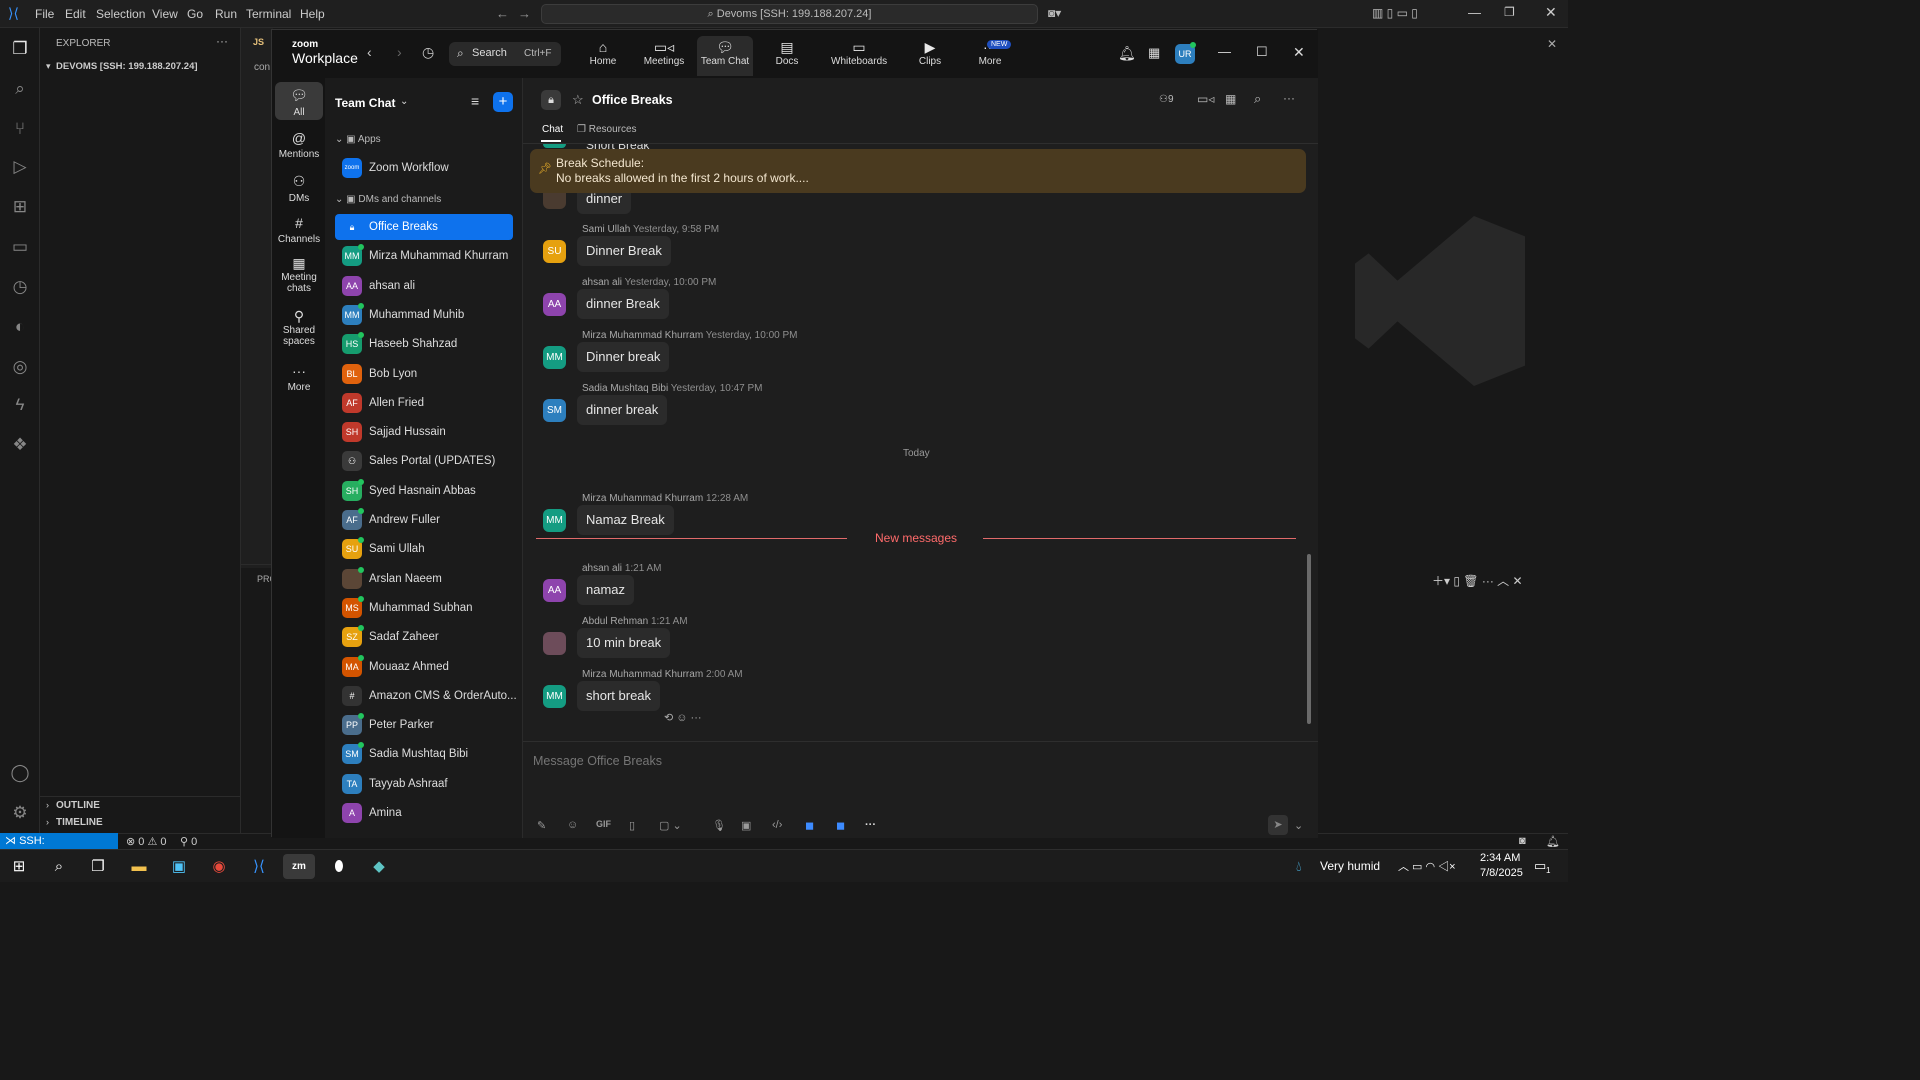  I want to click on explorer-icon: ❐, so click(20, 49).